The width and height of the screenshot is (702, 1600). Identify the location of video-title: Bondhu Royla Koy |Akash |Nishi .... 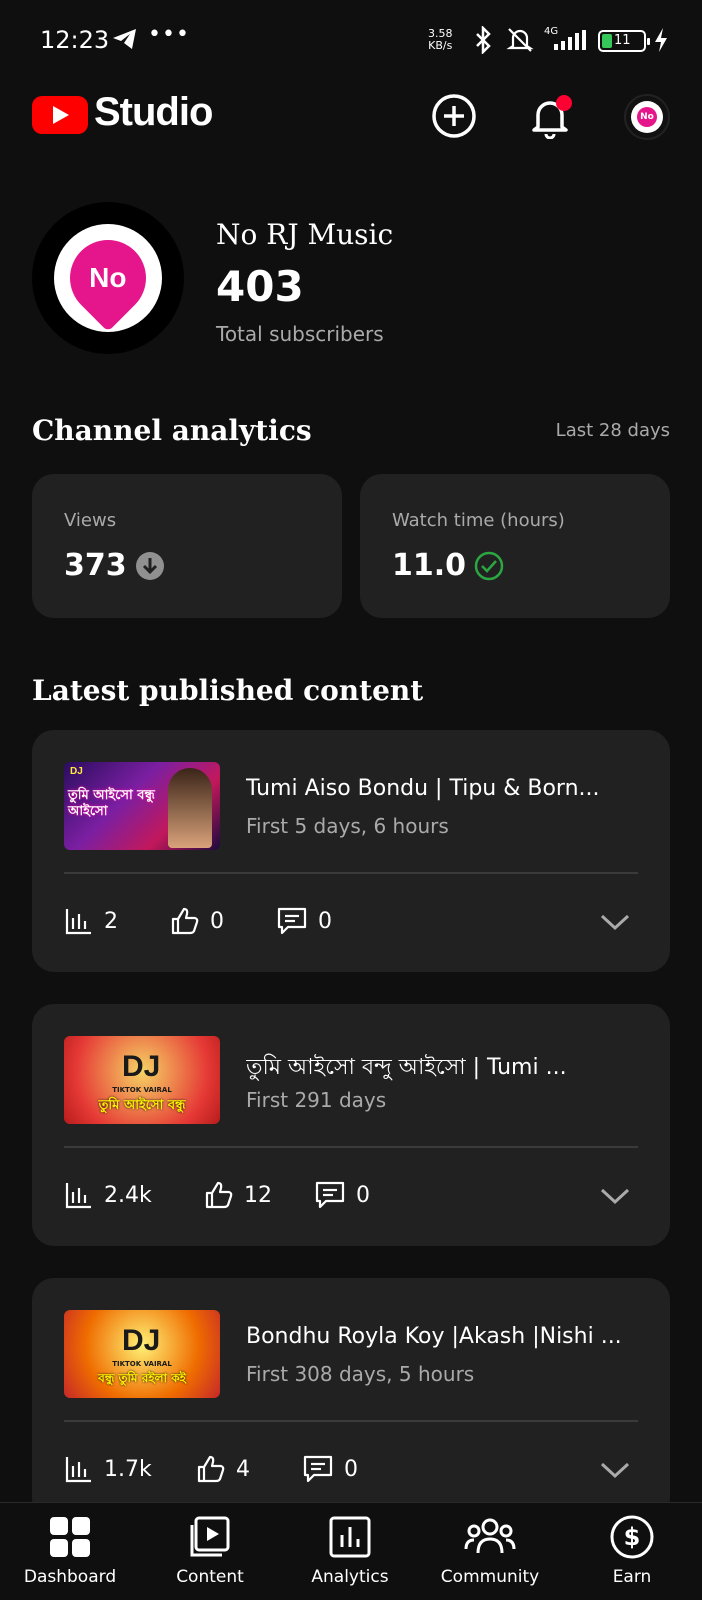
(446, 1336).